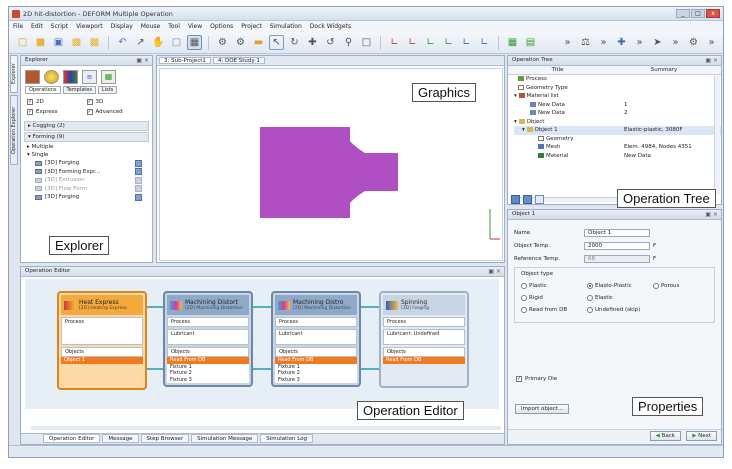  What do you see at coordinates (122, 26) in the screenshot?
I see `menu-display: Display` at bounding box center [122, 26].